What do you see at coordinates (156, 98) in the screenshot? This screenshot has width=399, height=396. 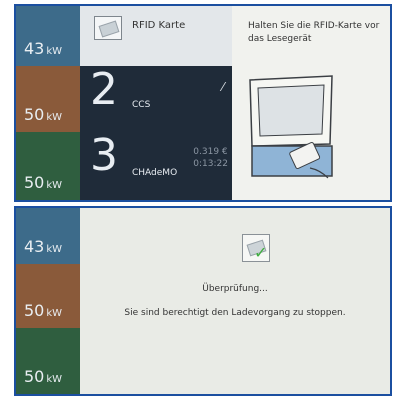 I see `connector-ccs: 2 CCS ⁄` at bounding box center [156, 98].